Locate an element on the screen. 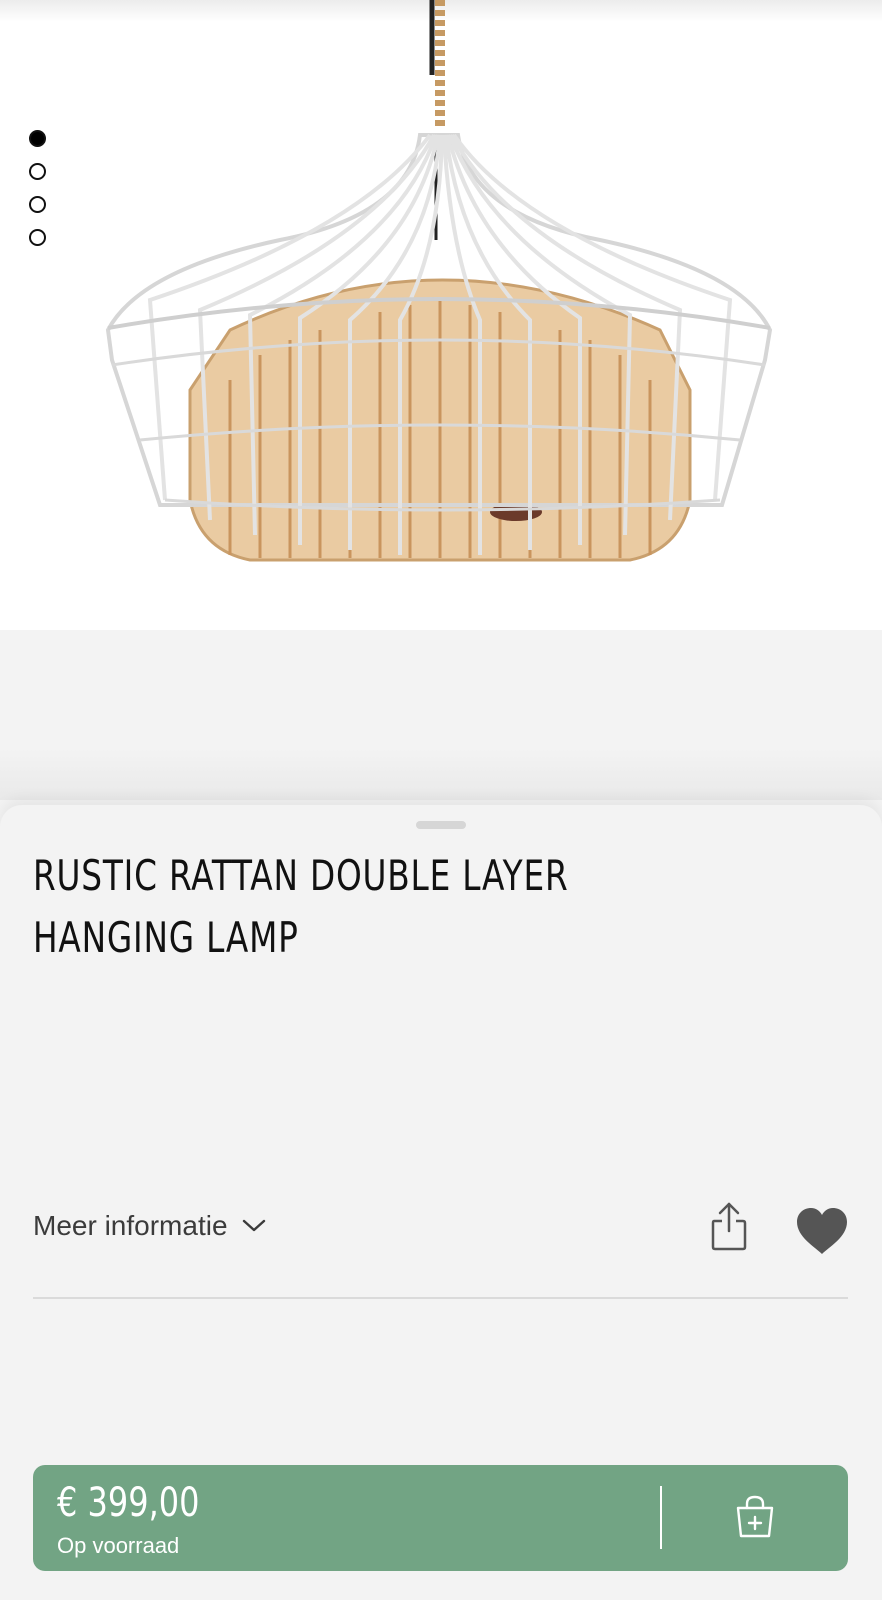  buybar-separator is located at coordinates (661, 1517).